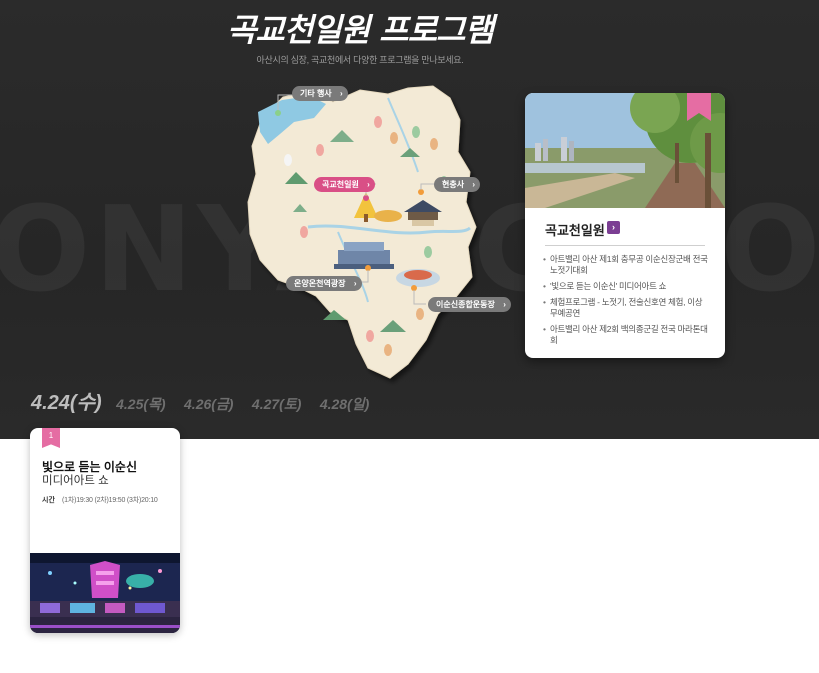 This screenshot has height=673, width=819. What do you see at coordinates (613, 227) in the screenshot?
I see `location-detail-button: ›` at bounding box center [613, 227].